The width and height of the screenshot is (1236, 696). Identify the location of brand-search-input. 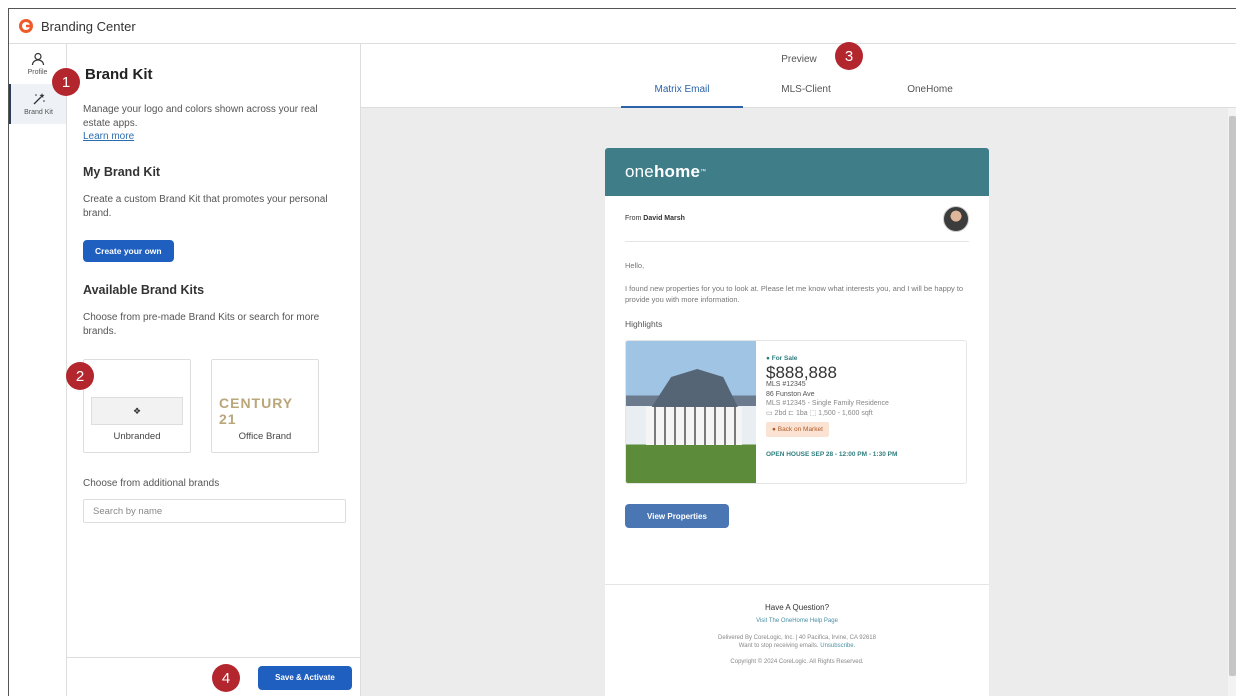
(214, 511).